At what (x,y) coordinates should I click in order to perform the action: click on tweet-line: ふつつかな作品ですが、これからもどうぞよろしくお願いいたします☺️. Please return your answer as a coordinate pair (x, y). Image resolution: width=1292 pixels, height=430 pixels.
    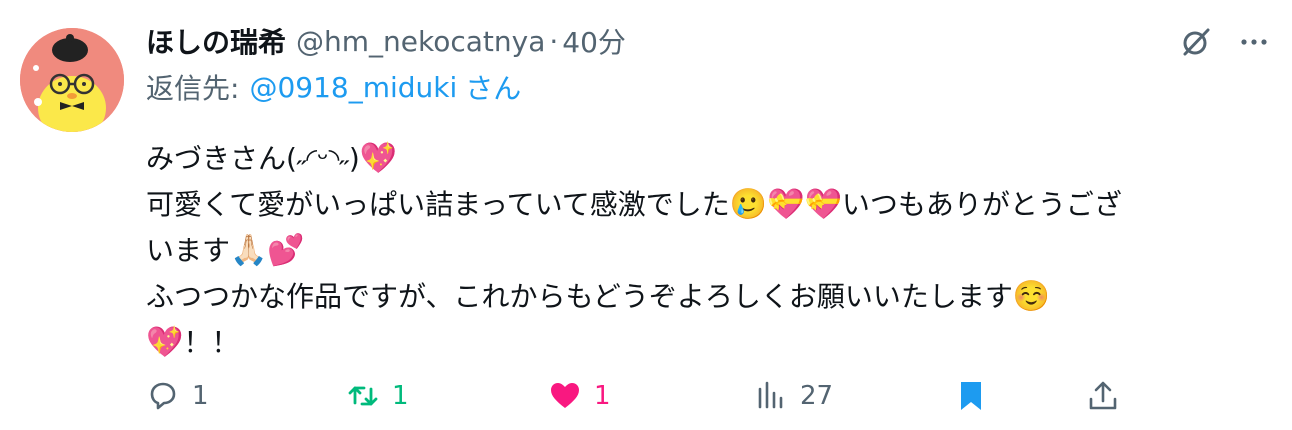
    Looking at the image, I should click on (701, 297).